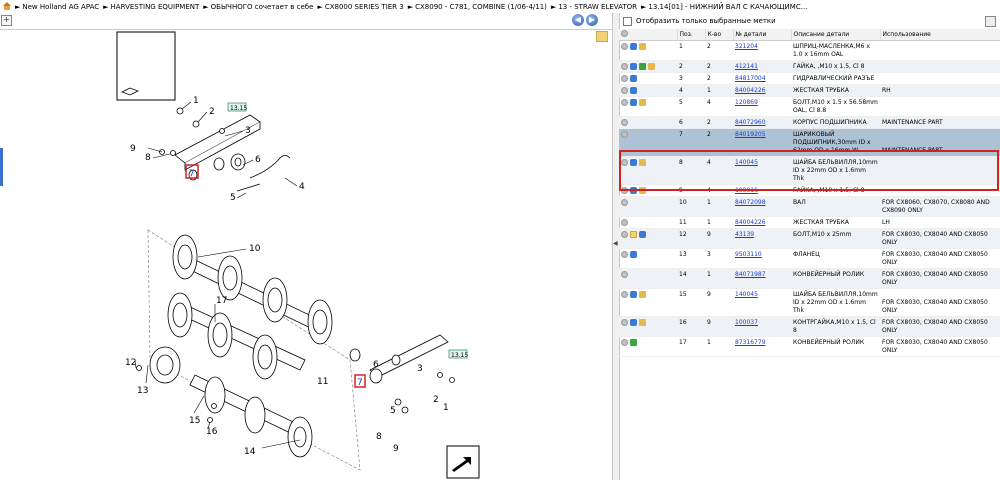  What do you see at coordinates (762, 122) in the screenshot?
I see `cell-part-number: 84072960` at bounding box center [762, 122].